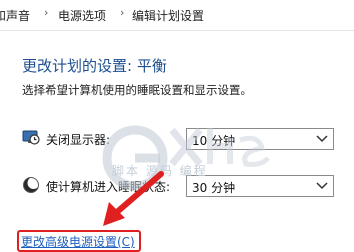 The height and width of the screenshot is (252, 354). I want to click on breadcrumb: 和声音 › 电源选项 › 编辑计划设置, so click(177, 15).